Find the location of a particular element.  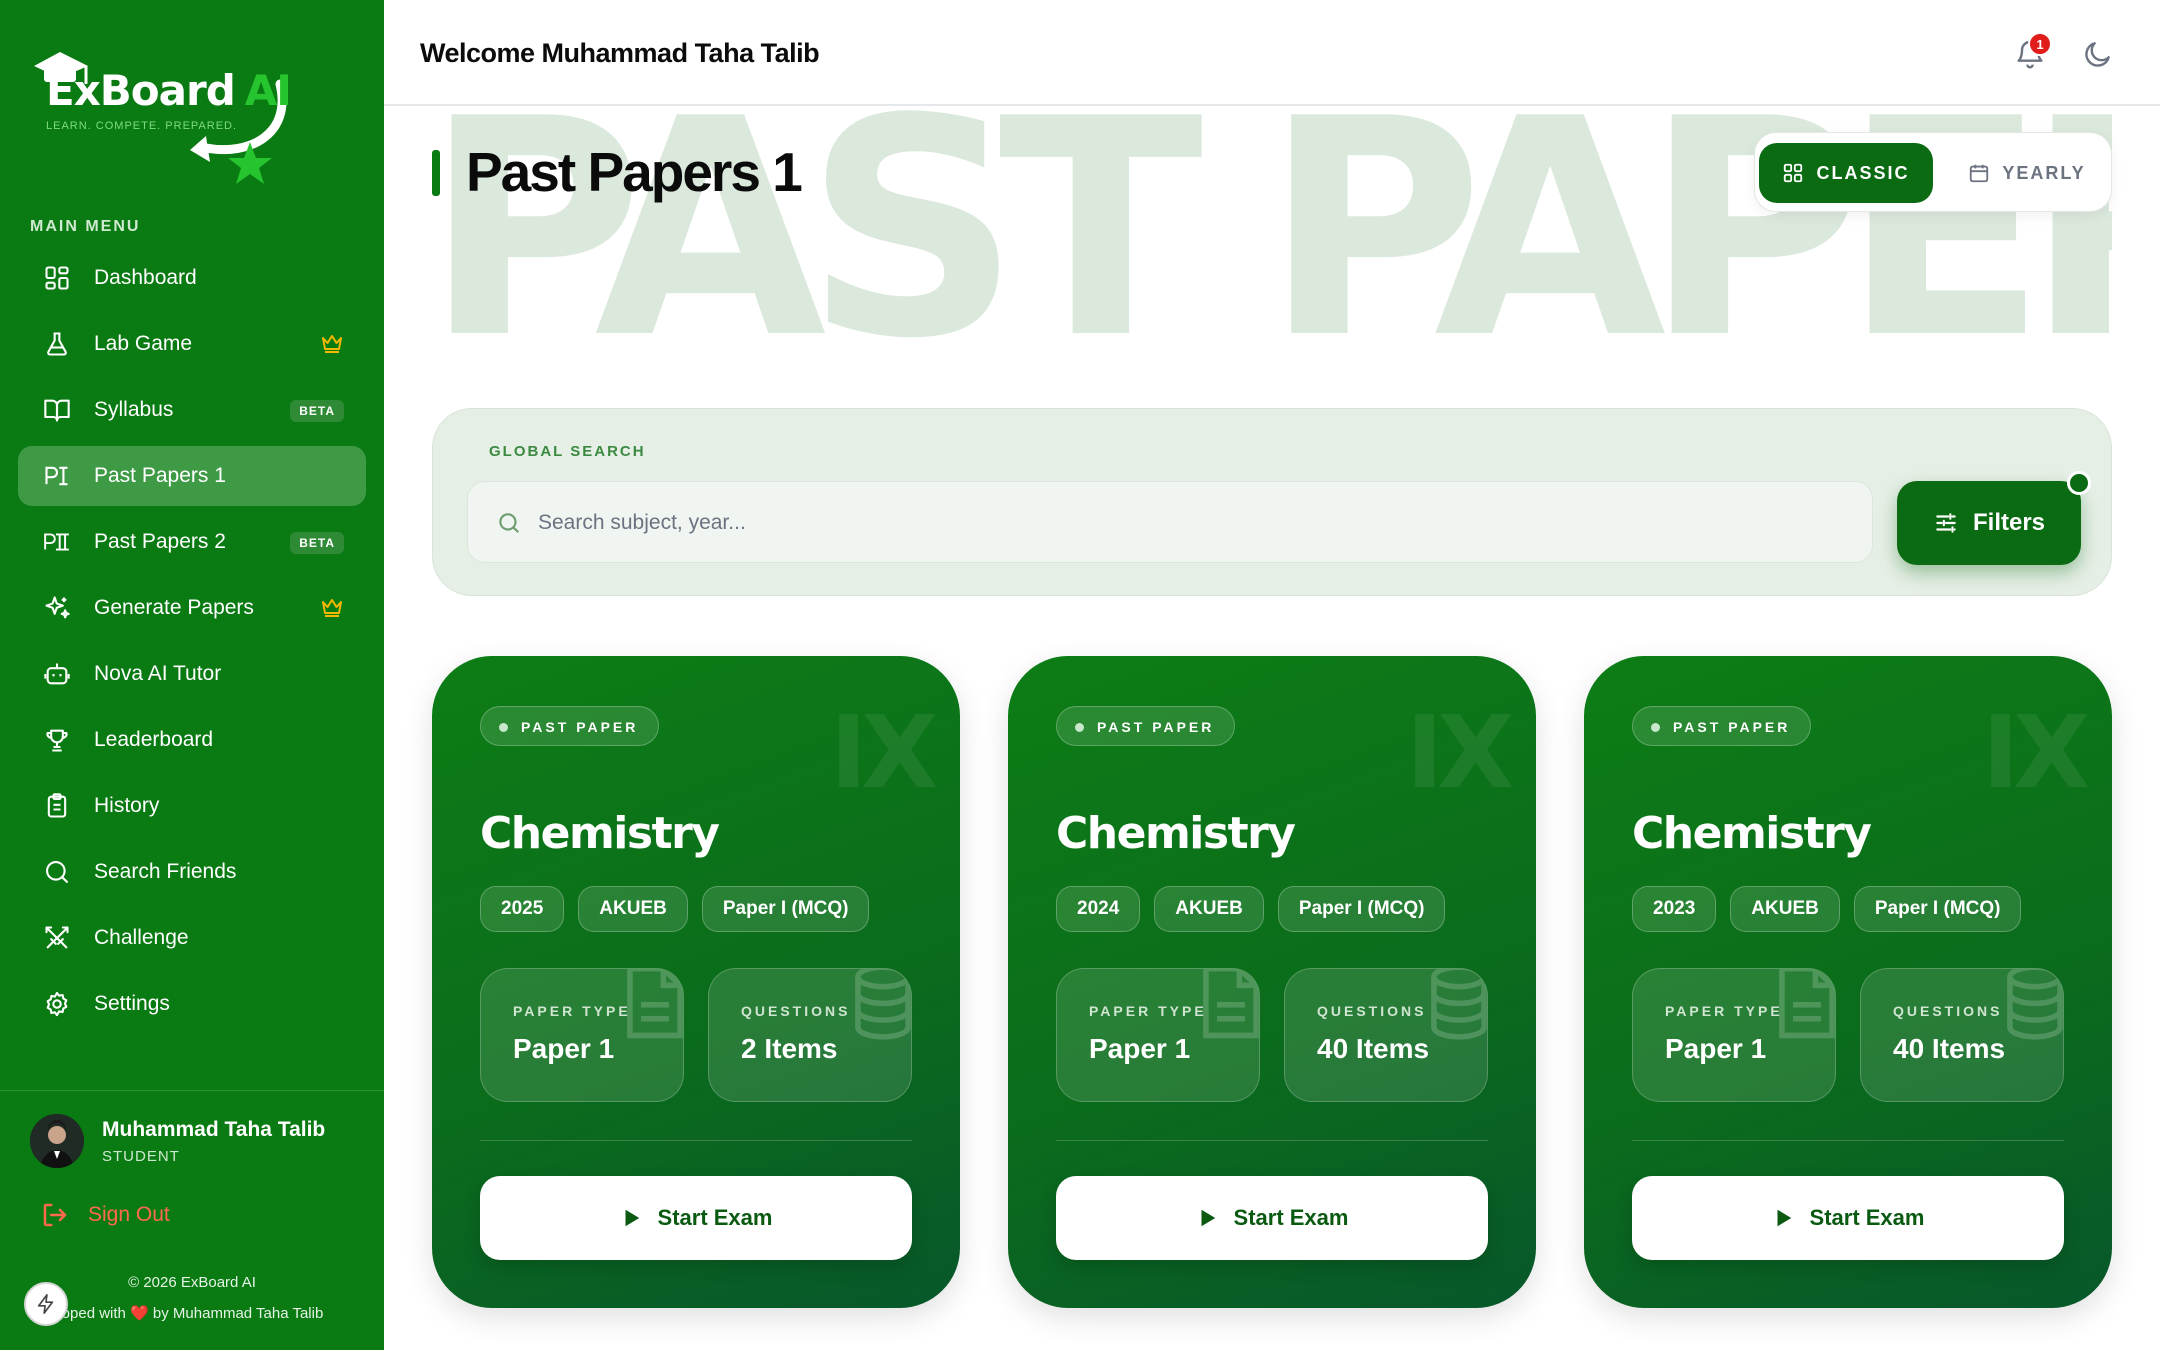

sidebar-item-syllabus: Syllabus BETA is located at coordinates (192, 410).